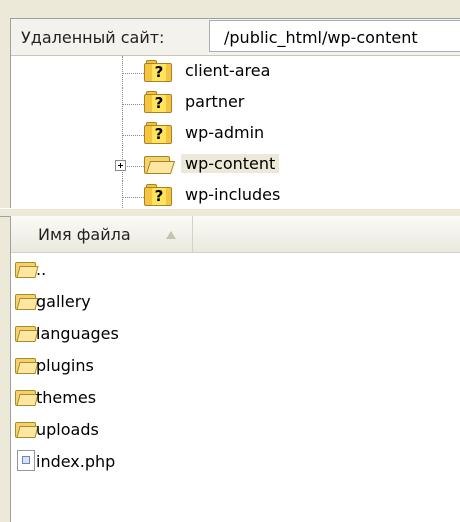 This screenshot has width=460, height=522. I want to click on tree-item-partner: ? partner, so click(235, 102).